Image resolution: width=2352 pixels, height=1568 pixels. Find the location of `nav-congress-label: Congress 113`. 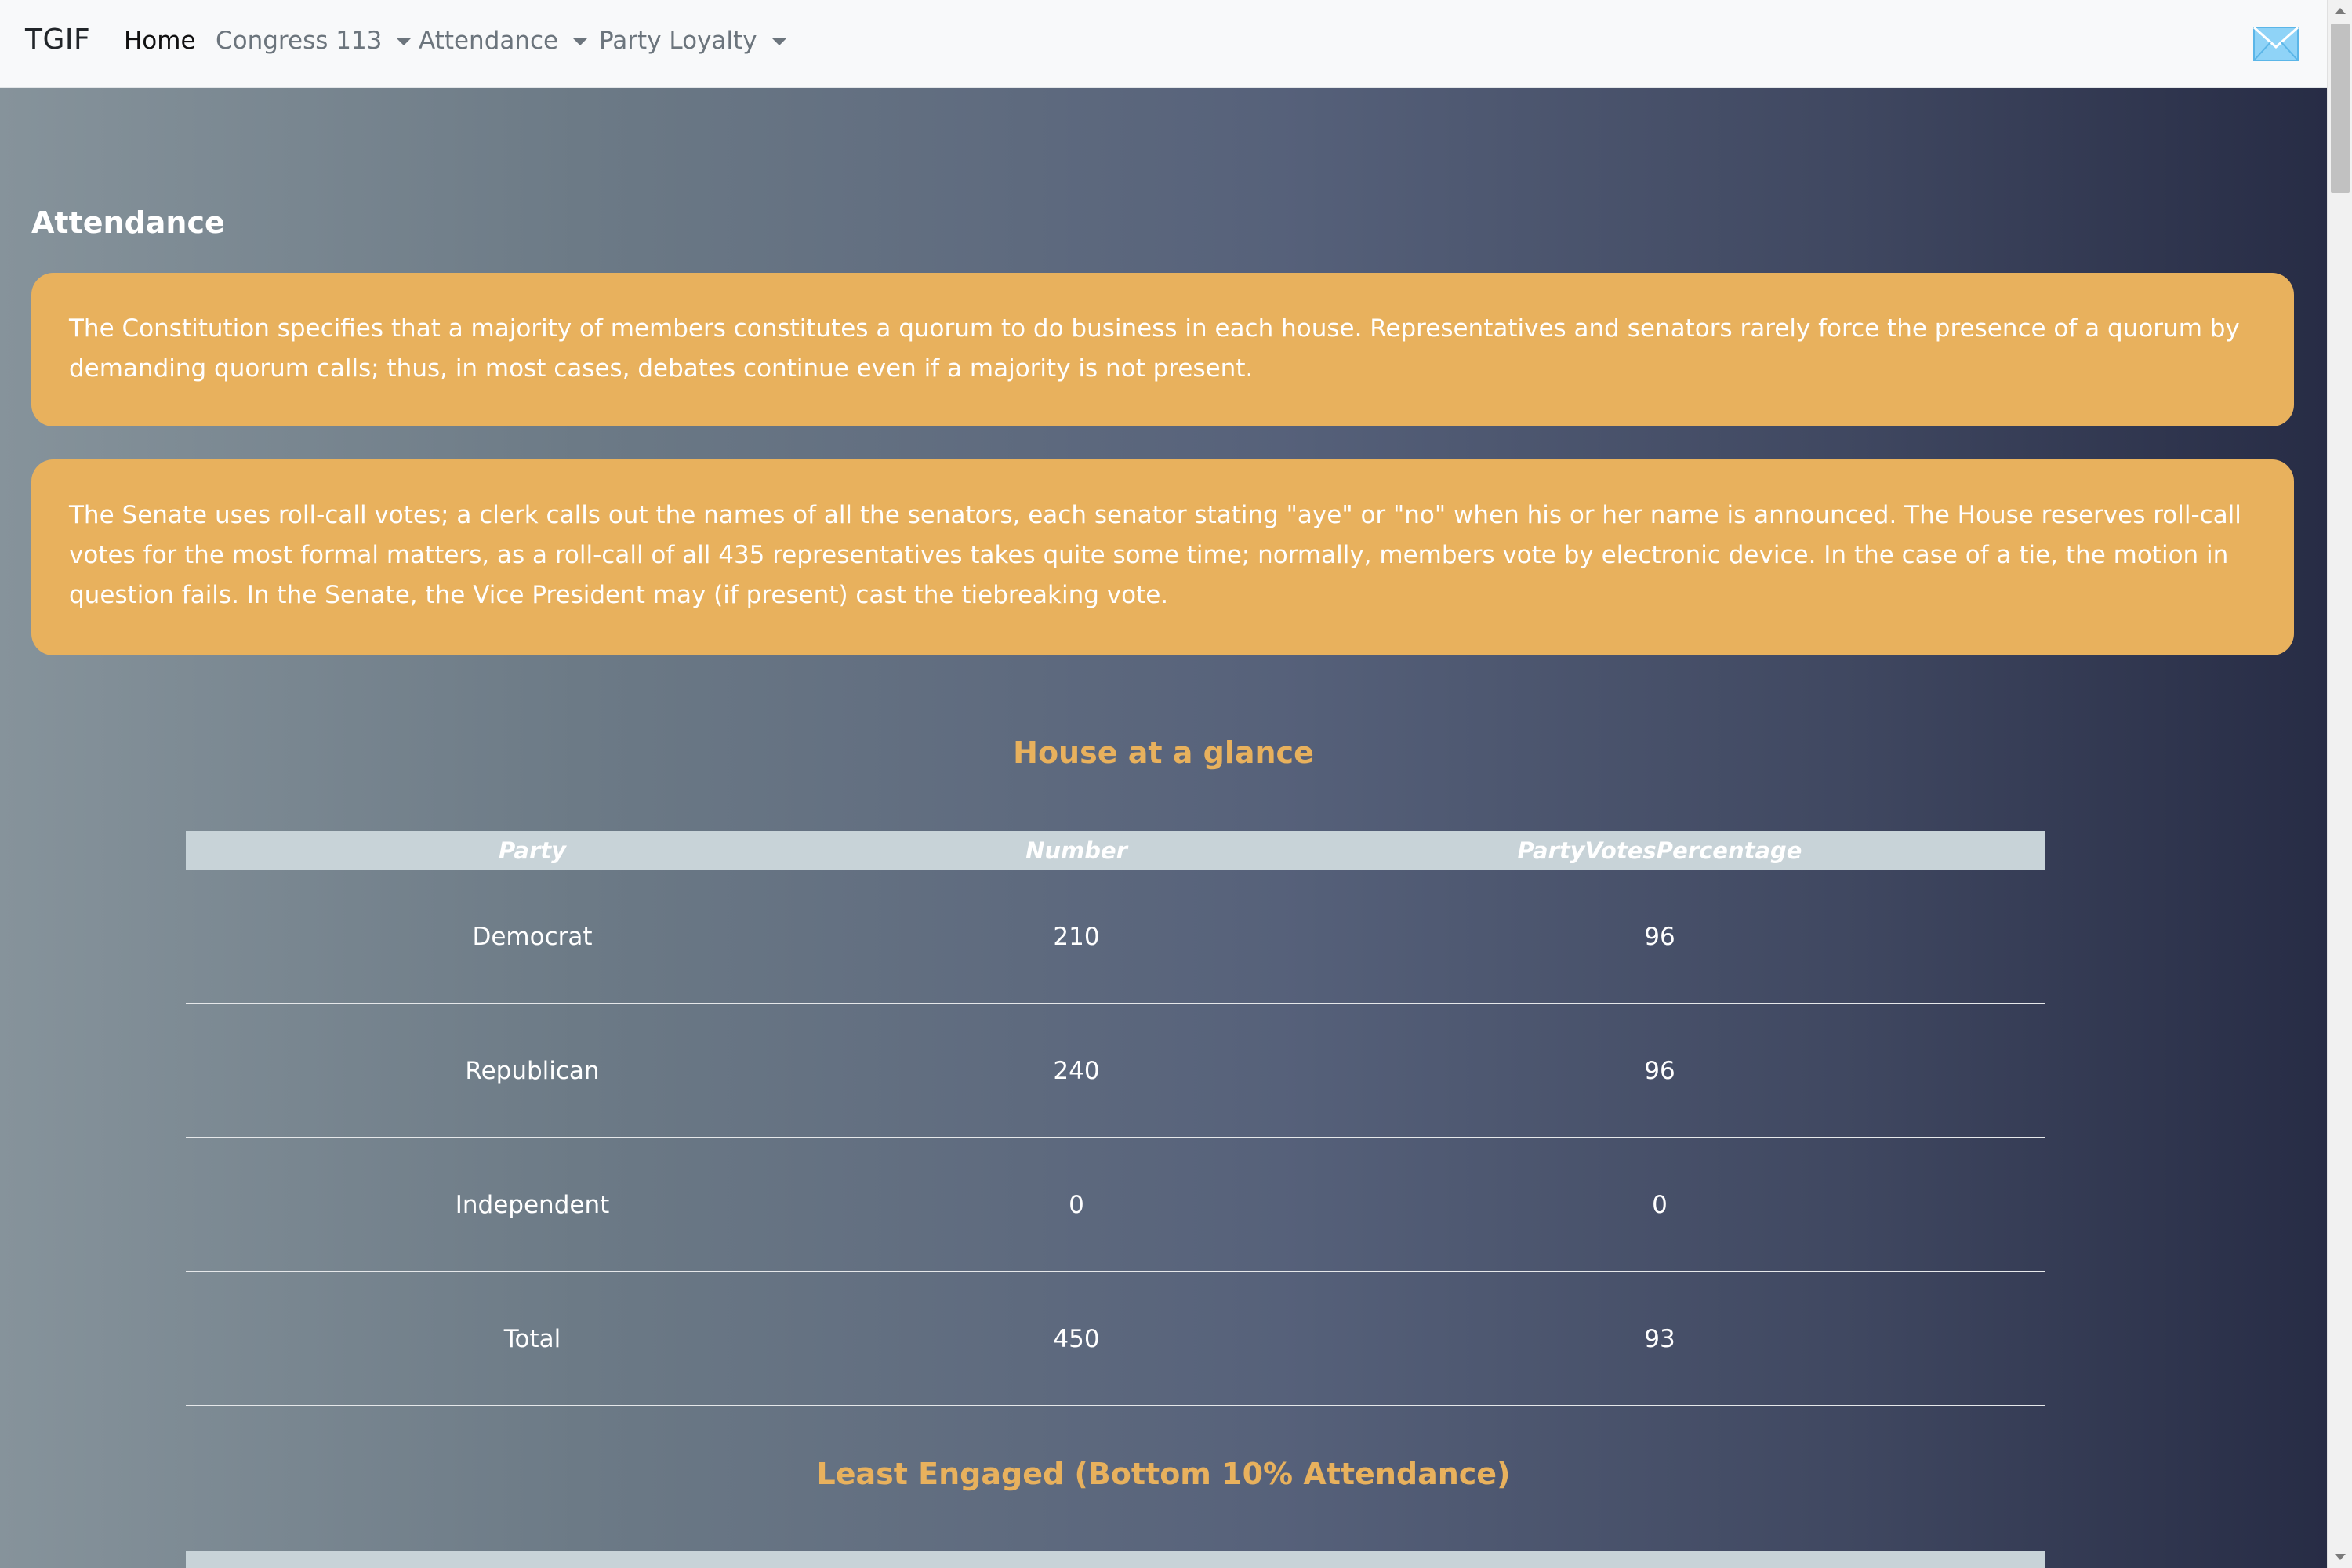

nav-congress-label: Congress 113 is located at coordinates (299, 41).